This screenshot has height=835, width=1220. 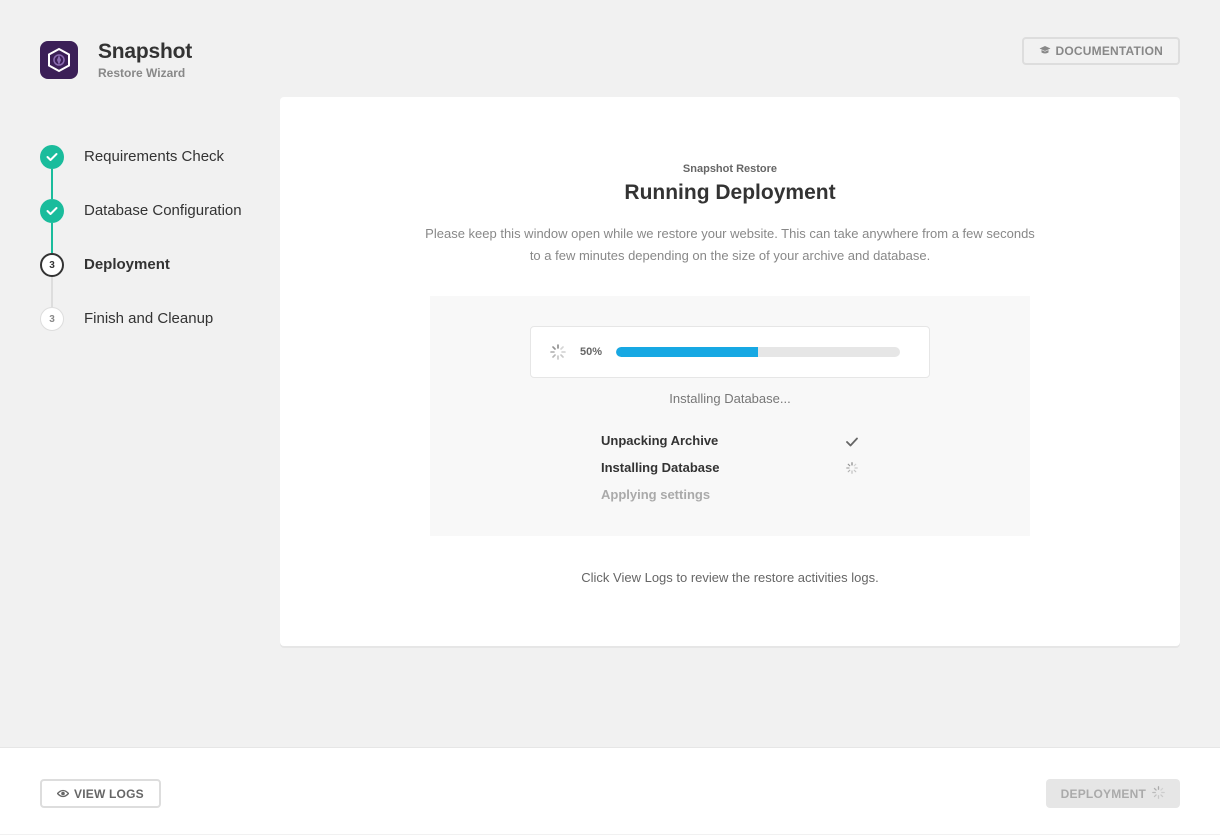 I want to click on view-logs-label: VIEW LOGS, so click(x=109, y=793).